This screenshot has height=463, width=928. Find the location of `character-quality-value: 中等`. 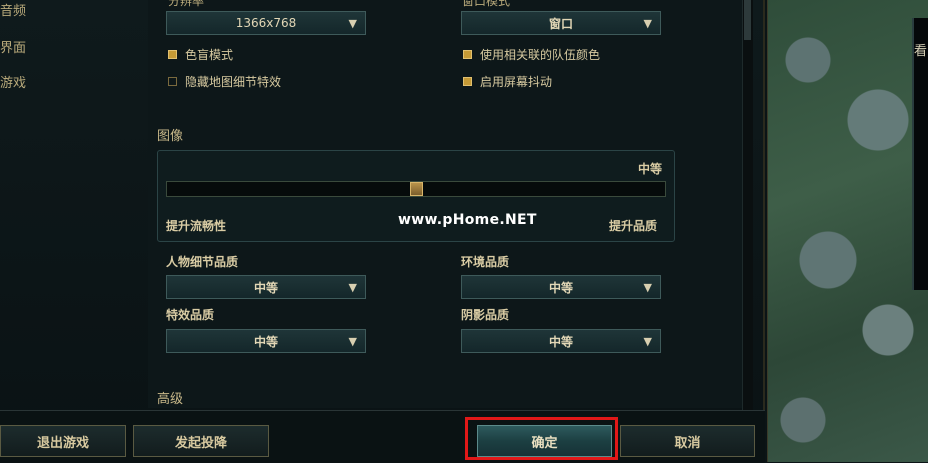

character-quality-value: 中等 is located at coordinates (265, 287).